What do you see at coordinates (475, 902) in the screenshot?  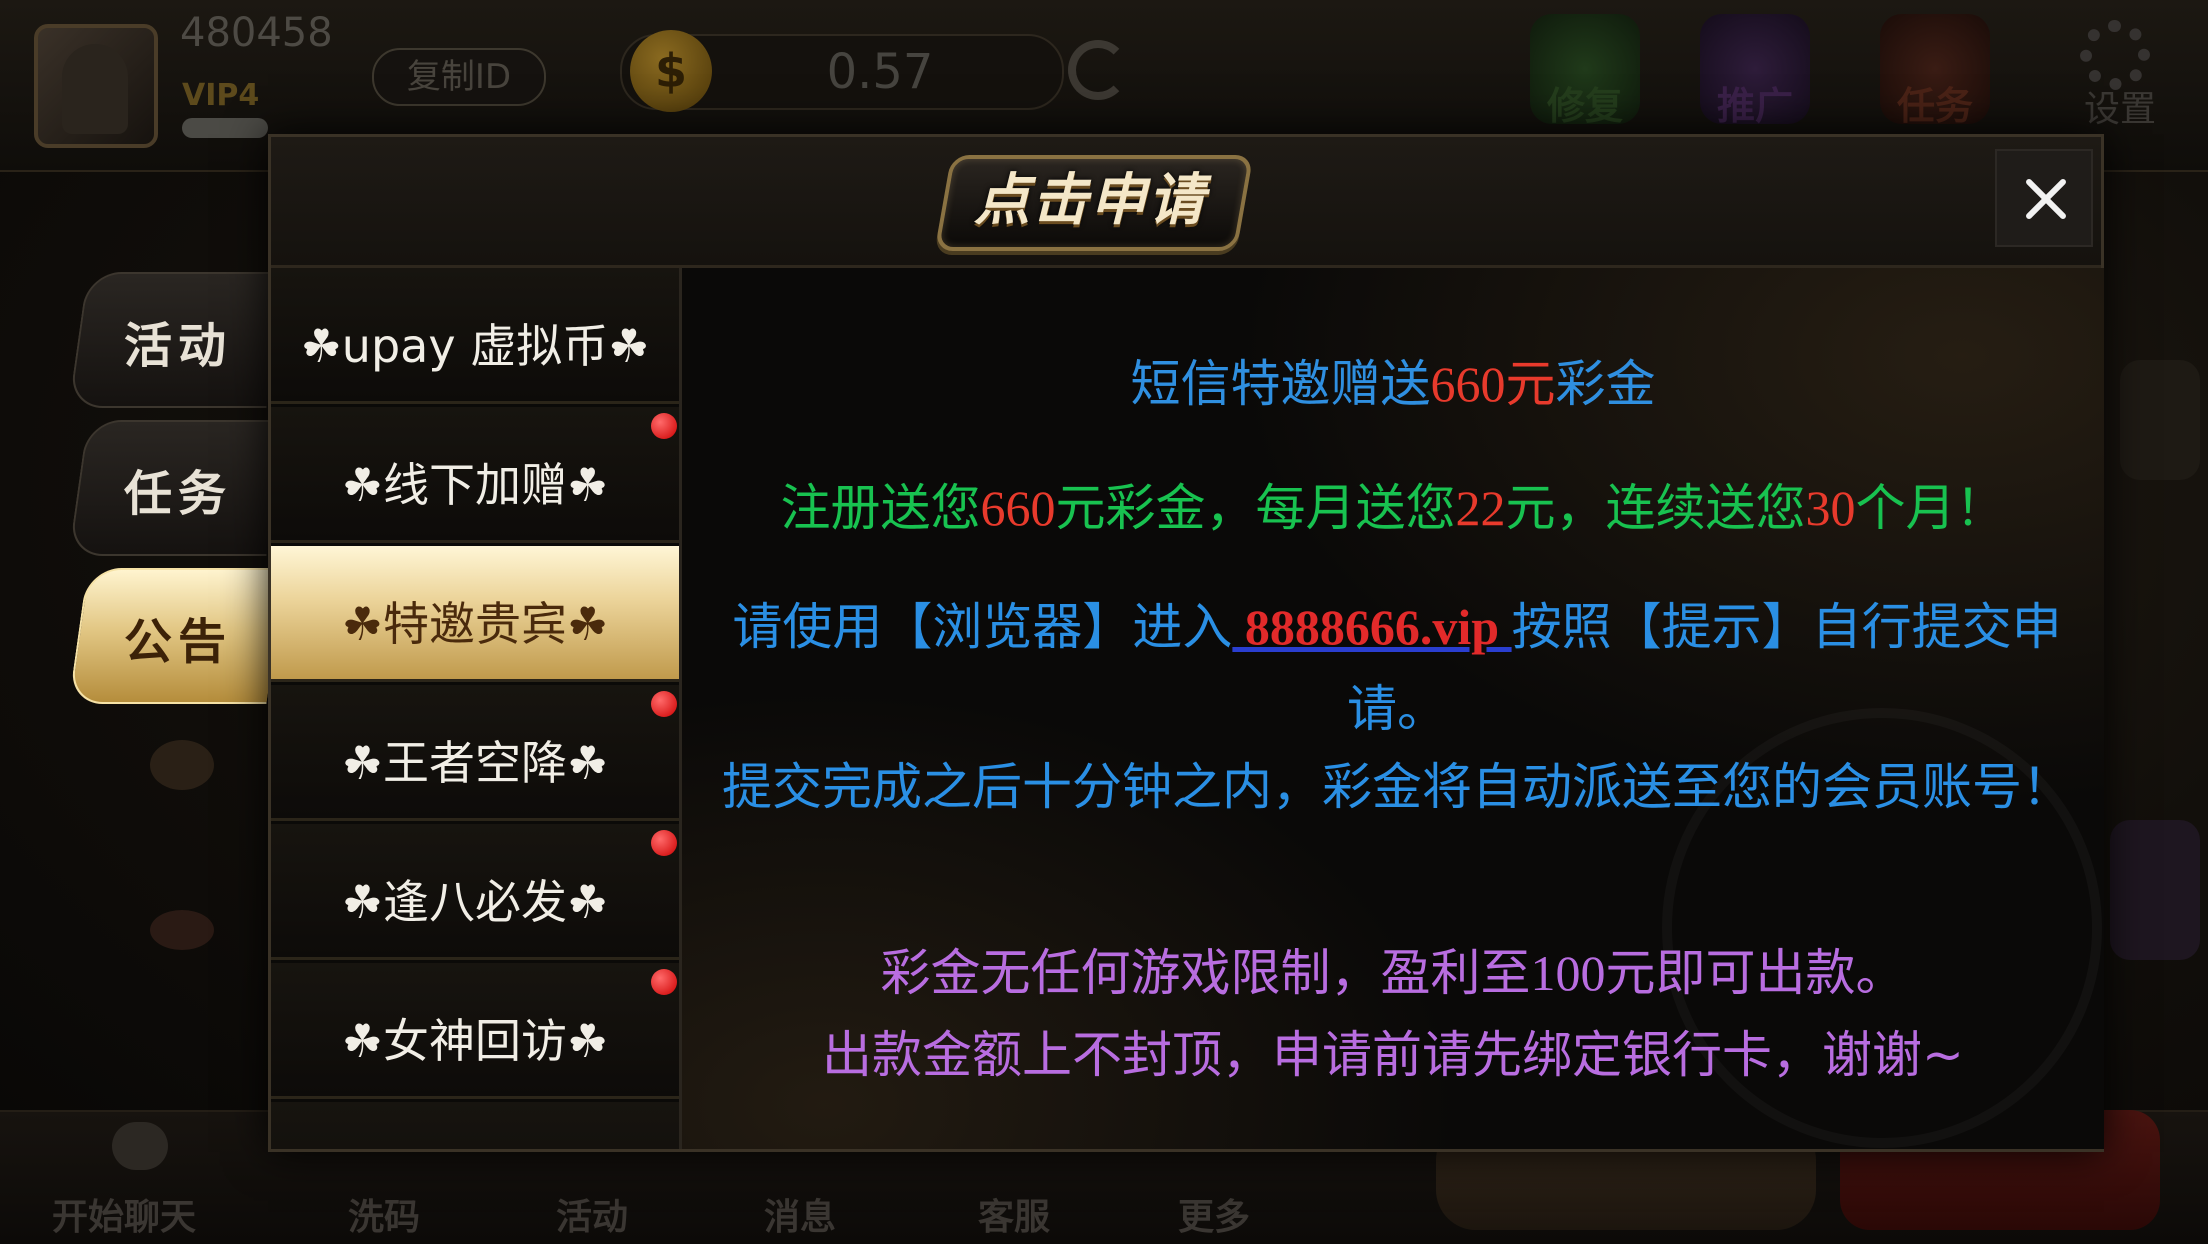 I see `list-item-label: ☘逢八必发☘` at bounding box center [475, 902].